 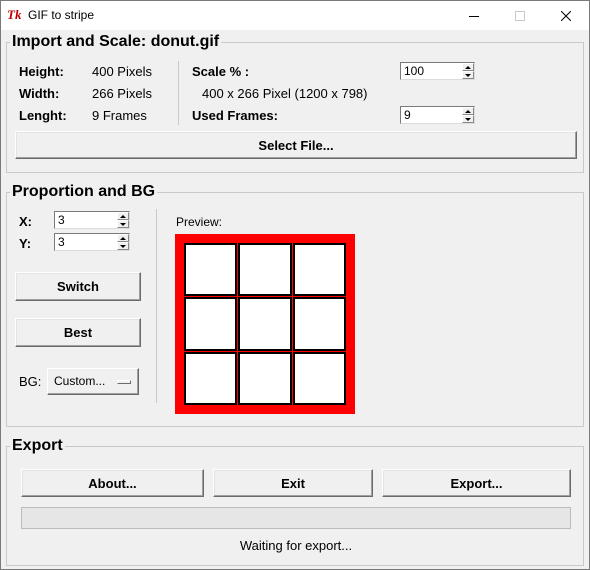 What do you see at coordinates (43, 115) in the screenshot?
I see `length-label: Lenght:` at bounding box center [43, 115].